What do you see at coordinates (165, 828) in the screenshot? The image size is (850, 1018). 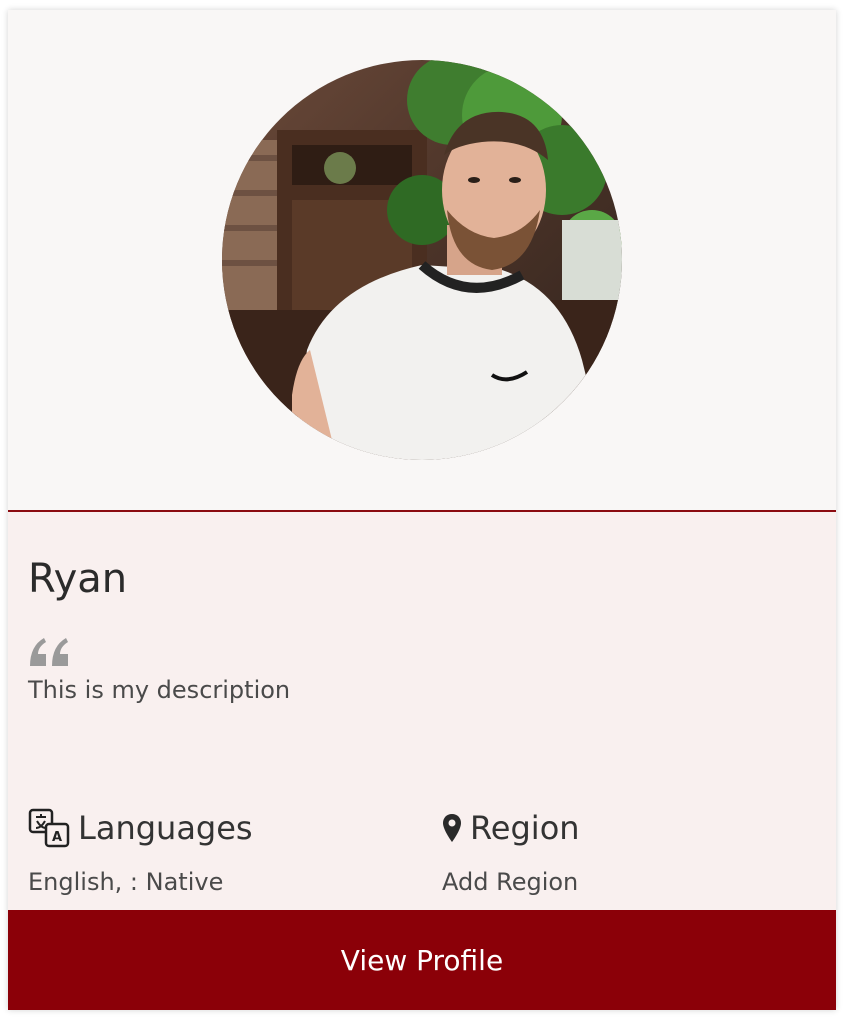 I see `languages-title: Languages` at bounding box center [165, 828].